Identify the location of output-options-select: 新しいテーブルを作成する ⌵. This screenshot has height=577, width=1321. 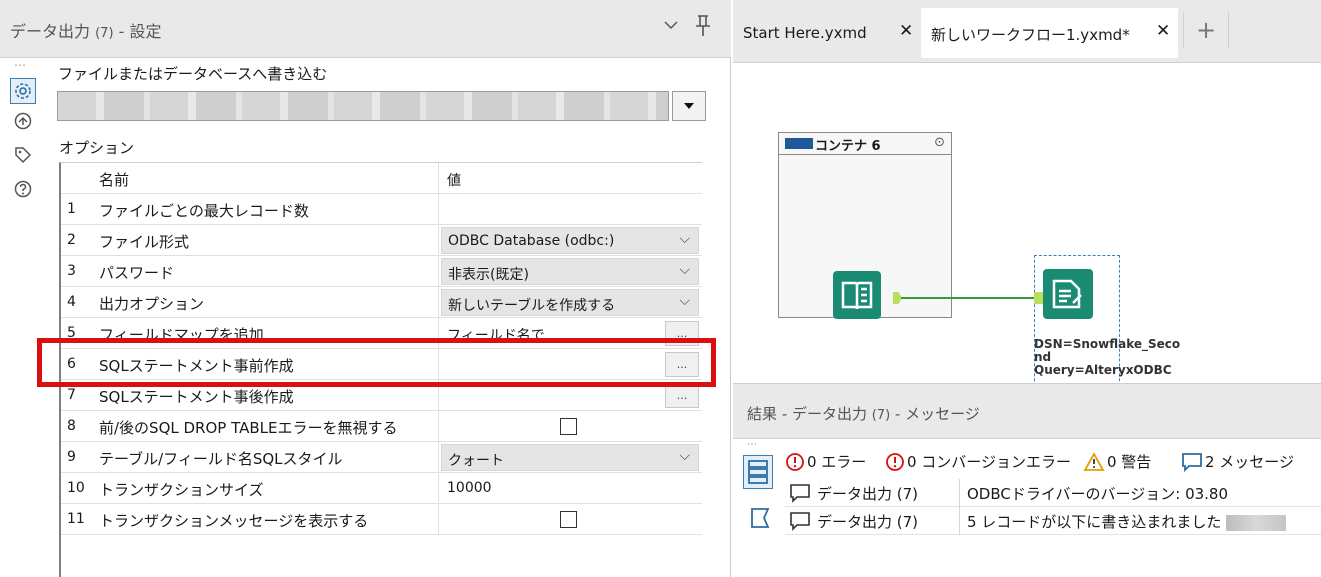
(570, 302).